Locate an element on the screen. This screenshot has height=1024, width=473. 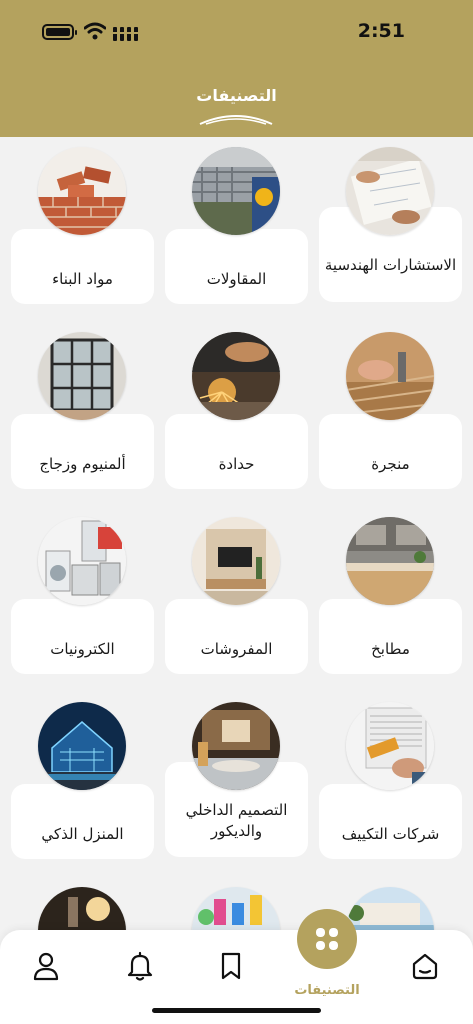
contractor-photo is located at coordinates (236, 191).